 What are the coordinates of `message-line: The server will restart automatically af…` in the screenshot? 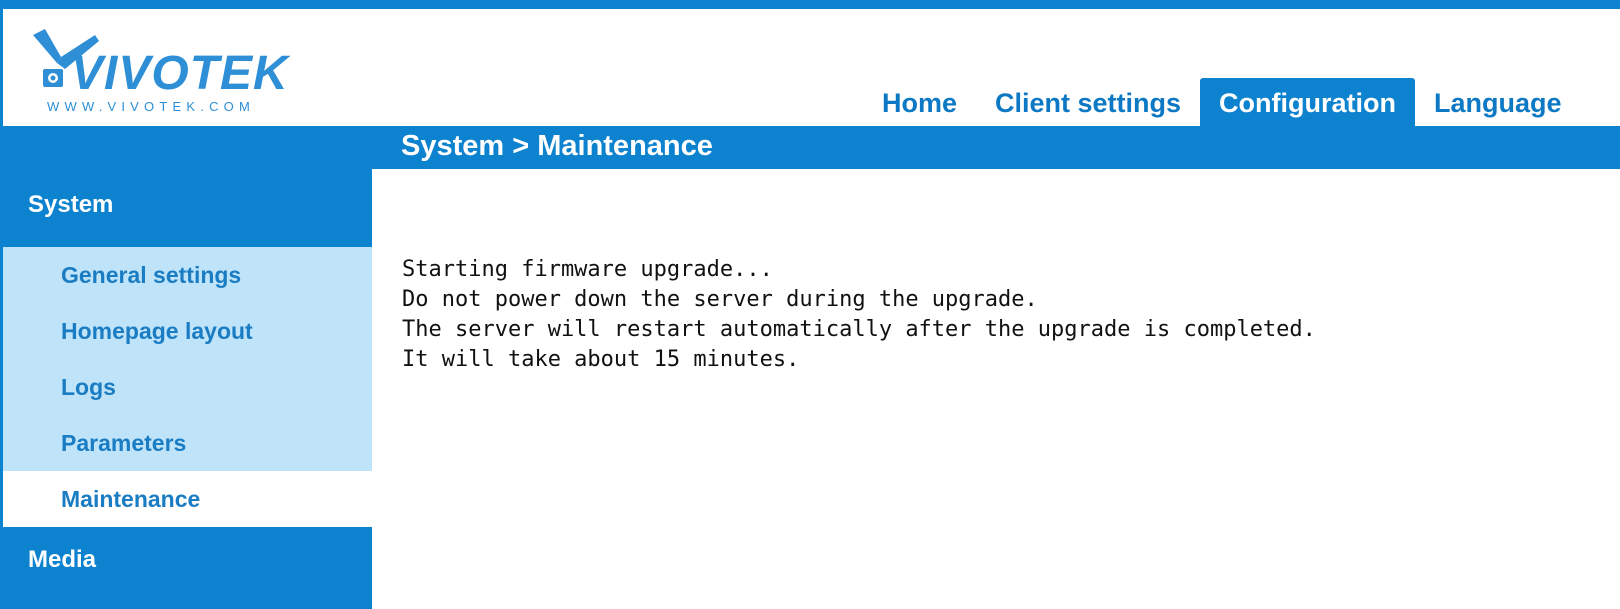 It's located at (859, 329).